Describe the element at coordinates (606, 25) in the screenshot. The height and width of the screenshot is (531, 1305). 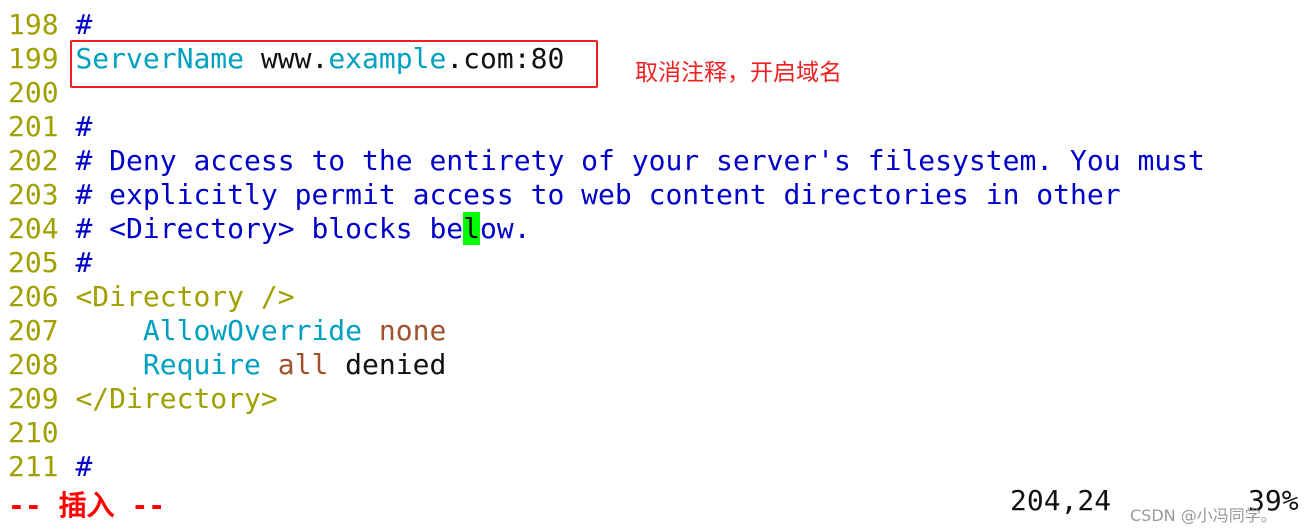
I see `code-line: 198 #` at that location.